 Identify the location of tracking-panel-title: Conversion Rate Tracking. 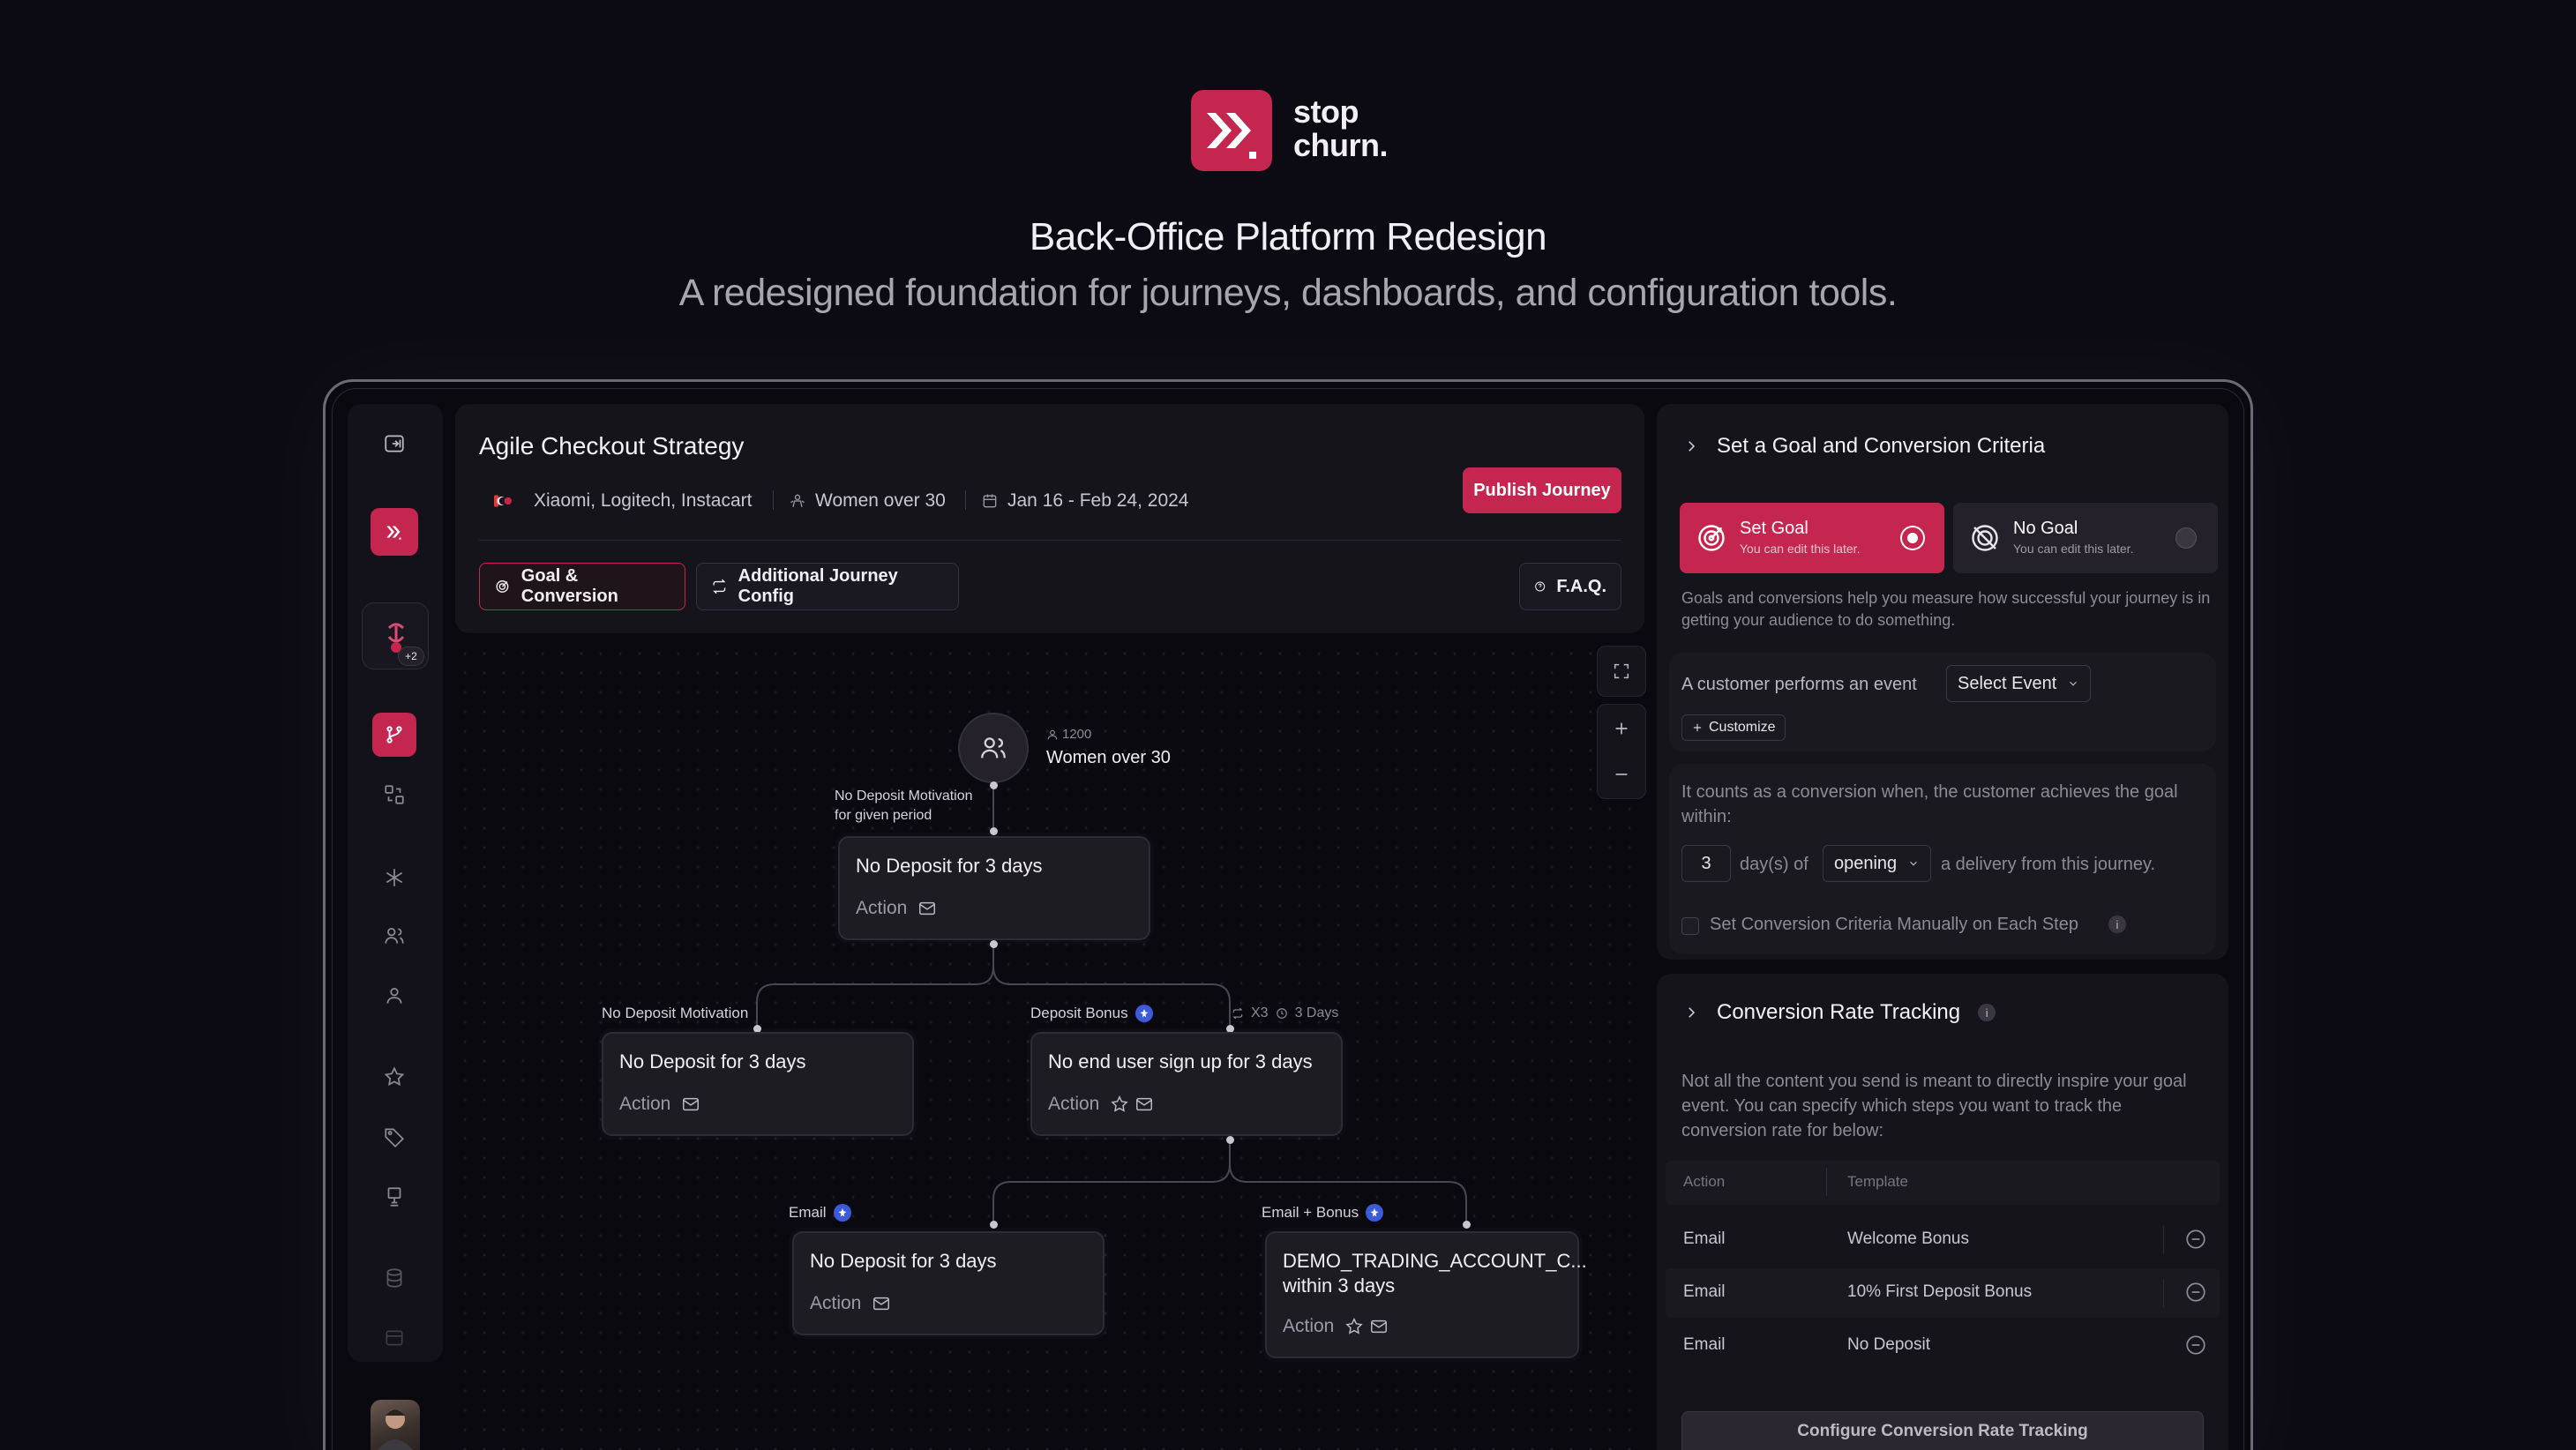
(1839, 1012).